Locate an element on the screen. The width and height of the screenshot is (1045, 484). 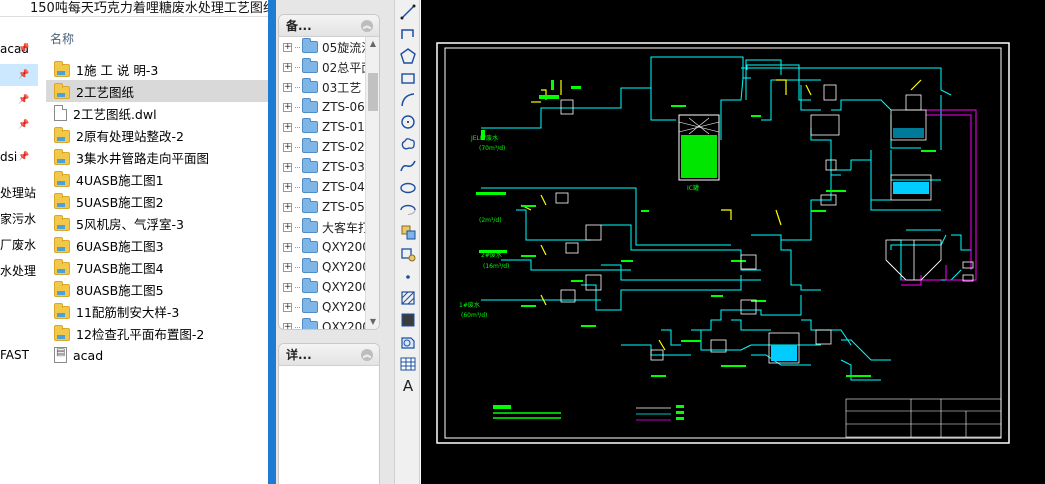
pane-splitter is located at coordinates (272, 242).